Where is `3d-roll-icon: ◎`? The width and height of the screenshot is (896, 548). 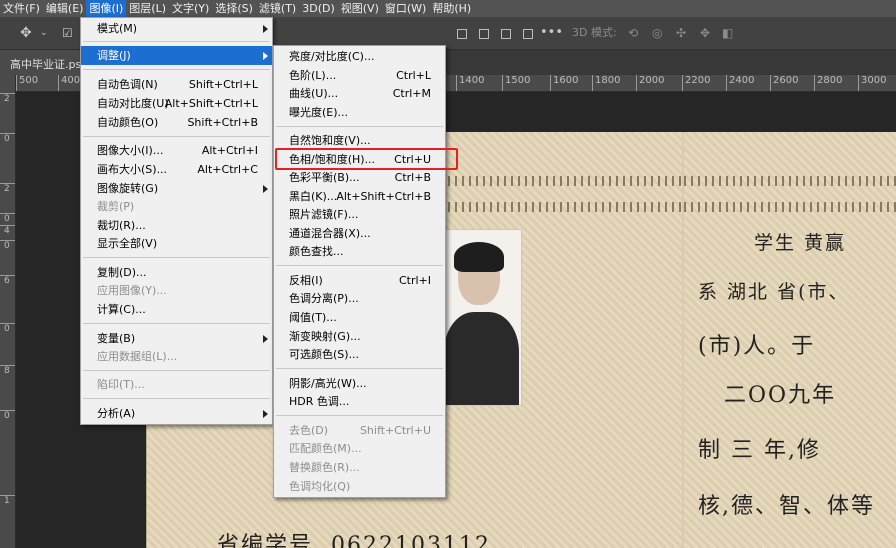 3d-roll-icon: ◎ is located at coordinates (657, 33).